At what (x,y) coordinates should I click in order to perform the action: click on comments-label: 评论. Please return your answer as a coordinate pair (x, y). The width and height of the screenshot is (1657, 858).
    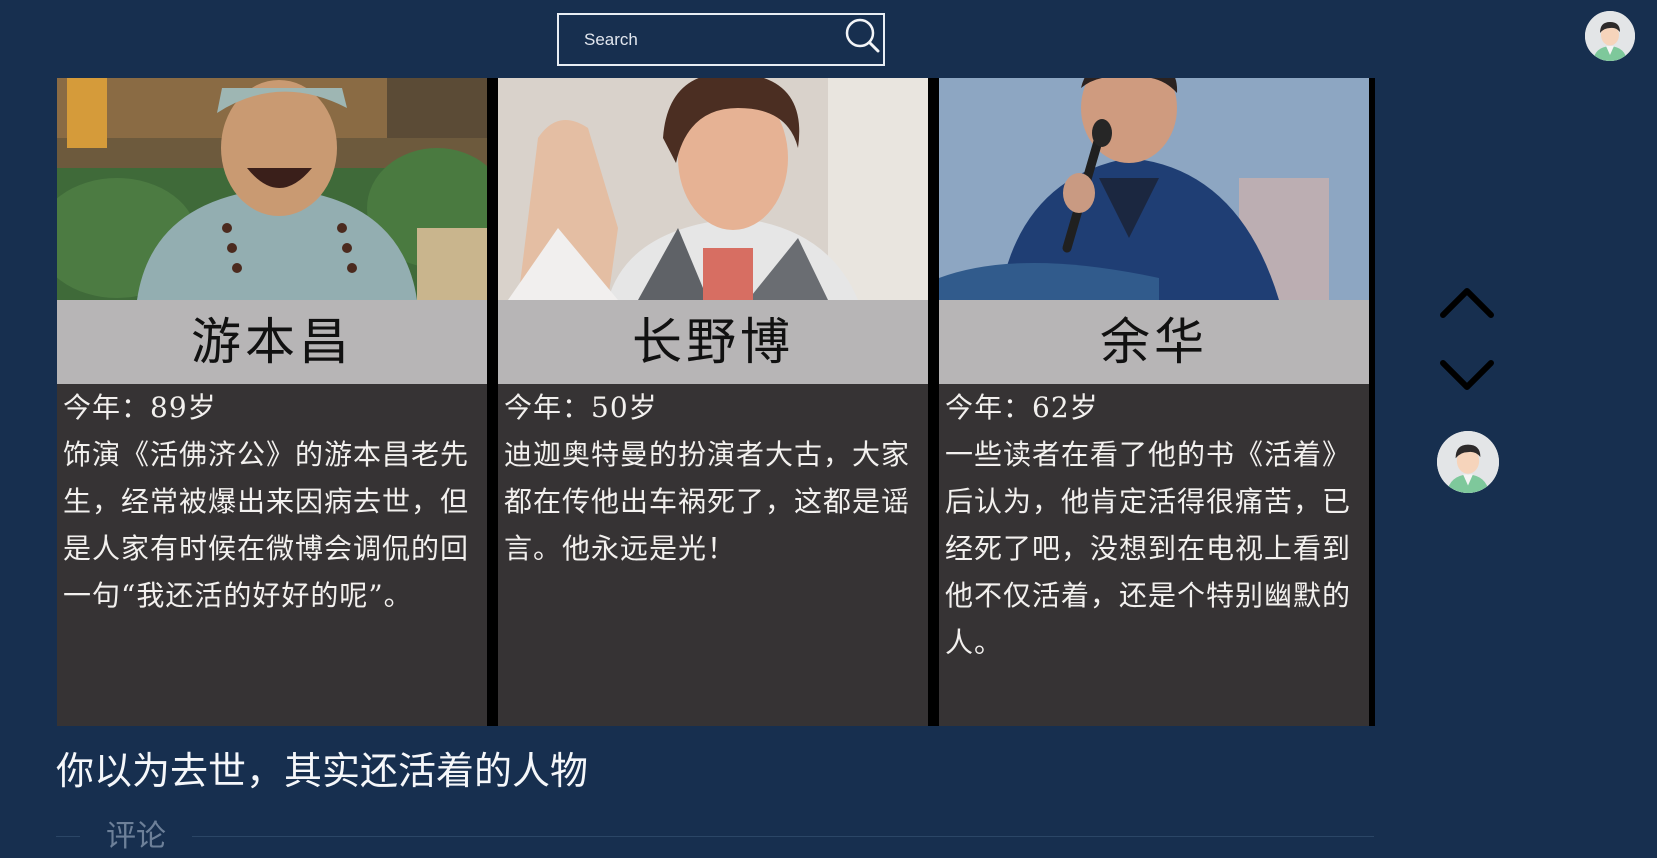
    Looking at the image, I should click on (136, 837).